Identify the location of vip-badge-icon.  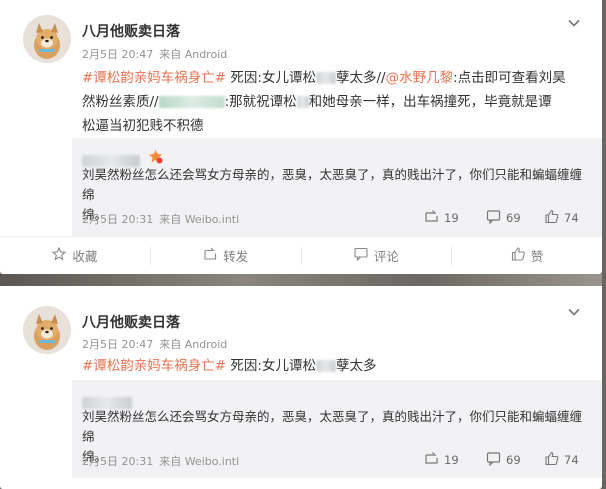
(155, 156).